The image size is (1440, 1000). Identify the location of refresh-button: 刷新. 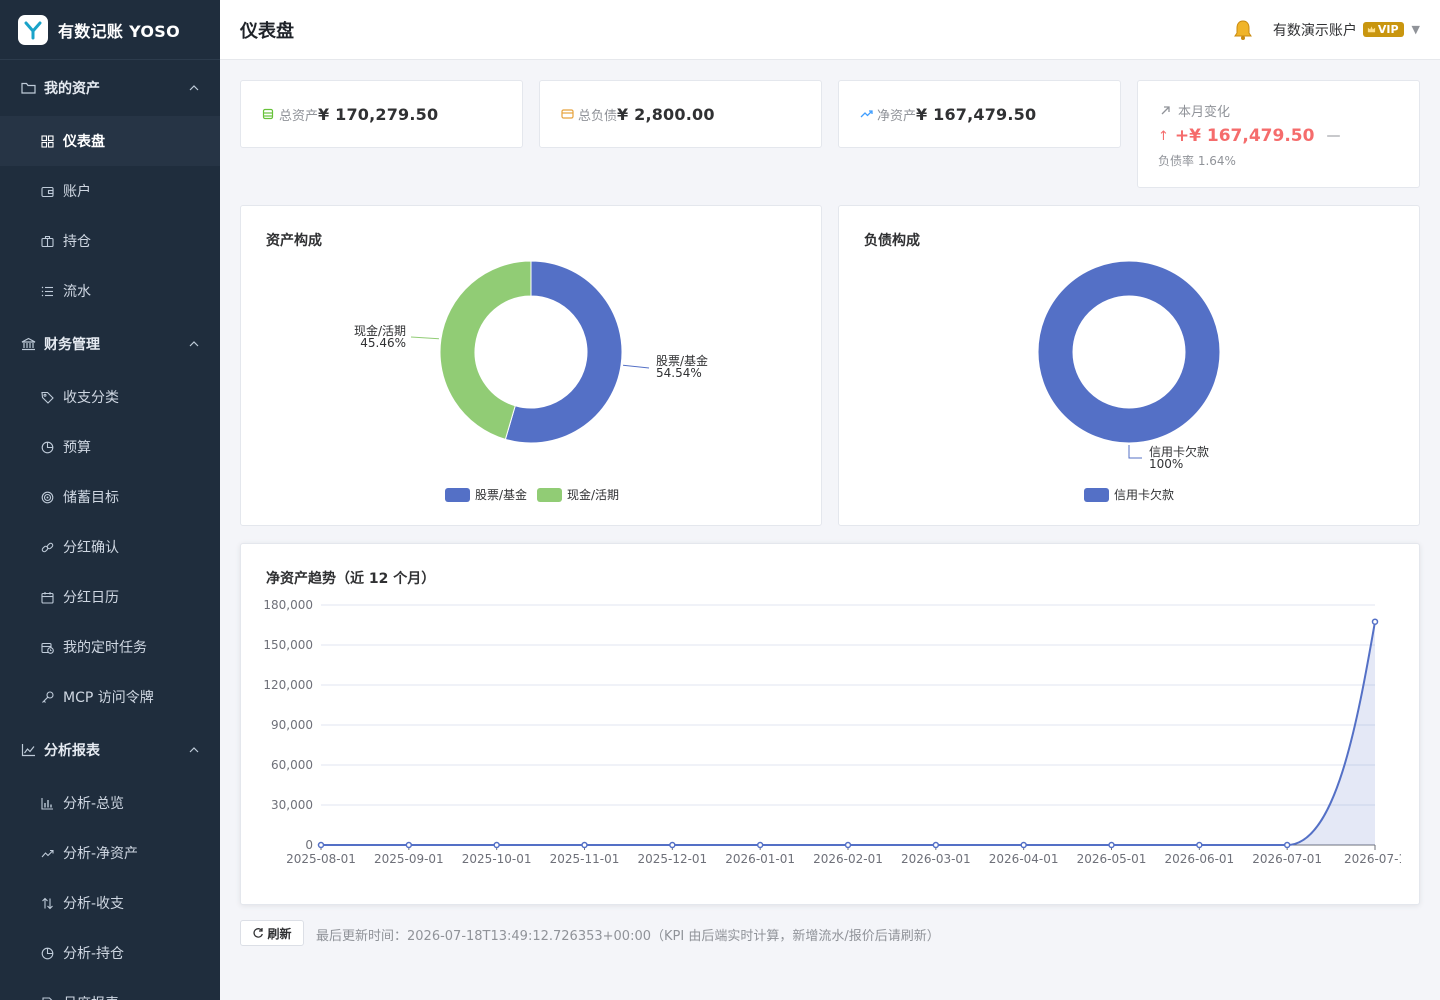
(272, 933).